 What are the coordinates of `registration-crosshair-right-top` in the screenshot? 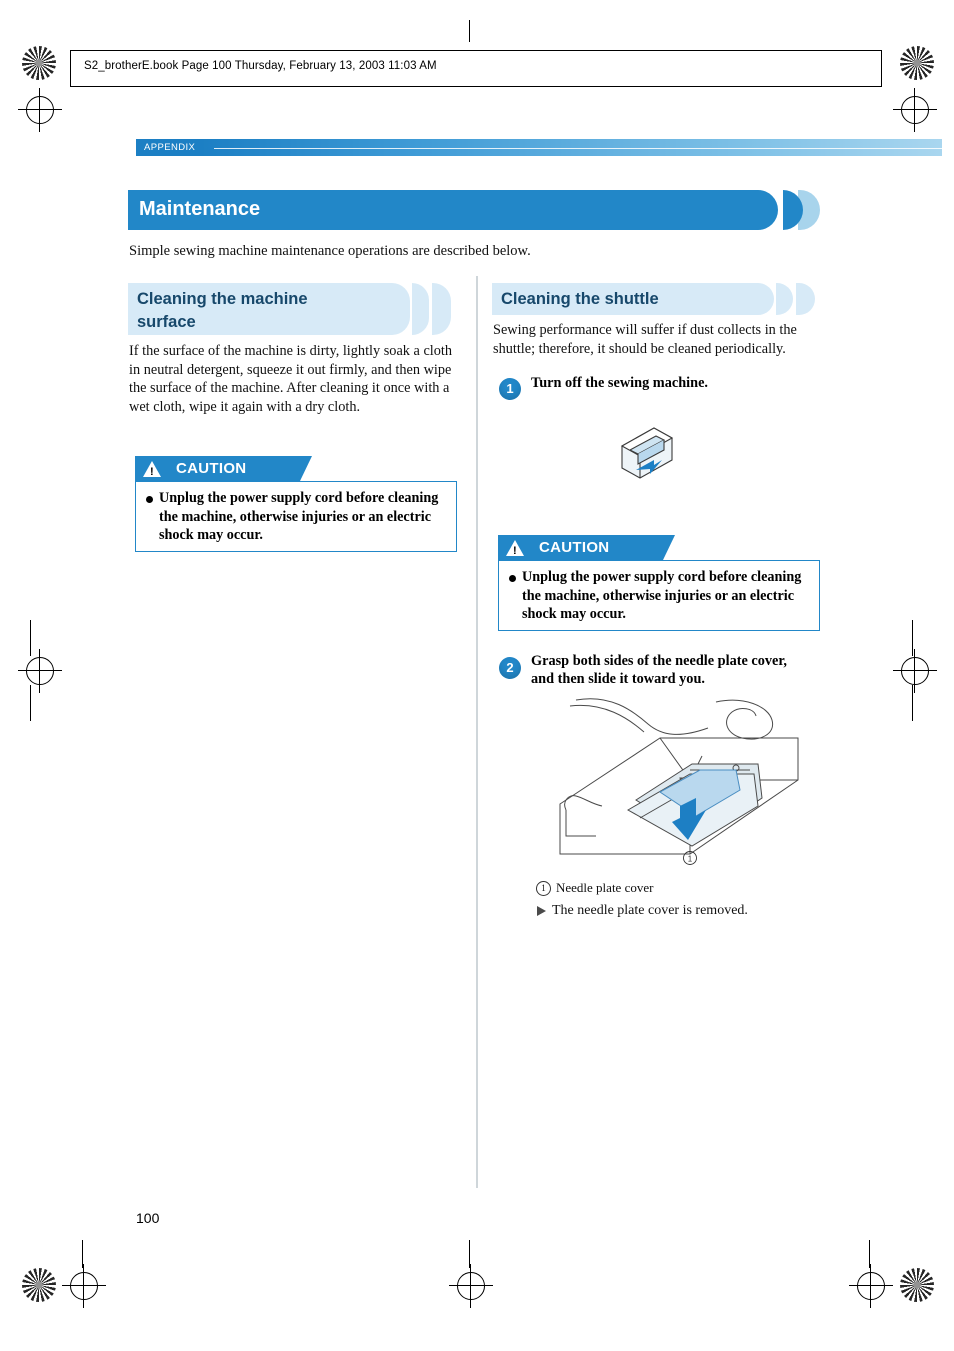 It's located at (915, 110).